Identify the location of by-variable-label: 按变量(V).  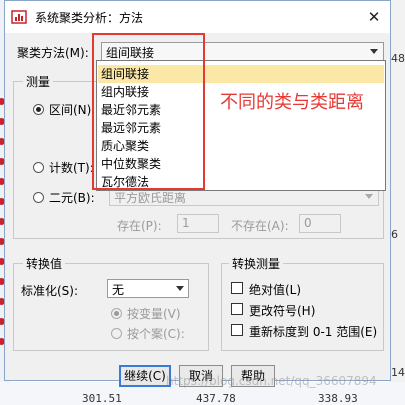
(154, 314).